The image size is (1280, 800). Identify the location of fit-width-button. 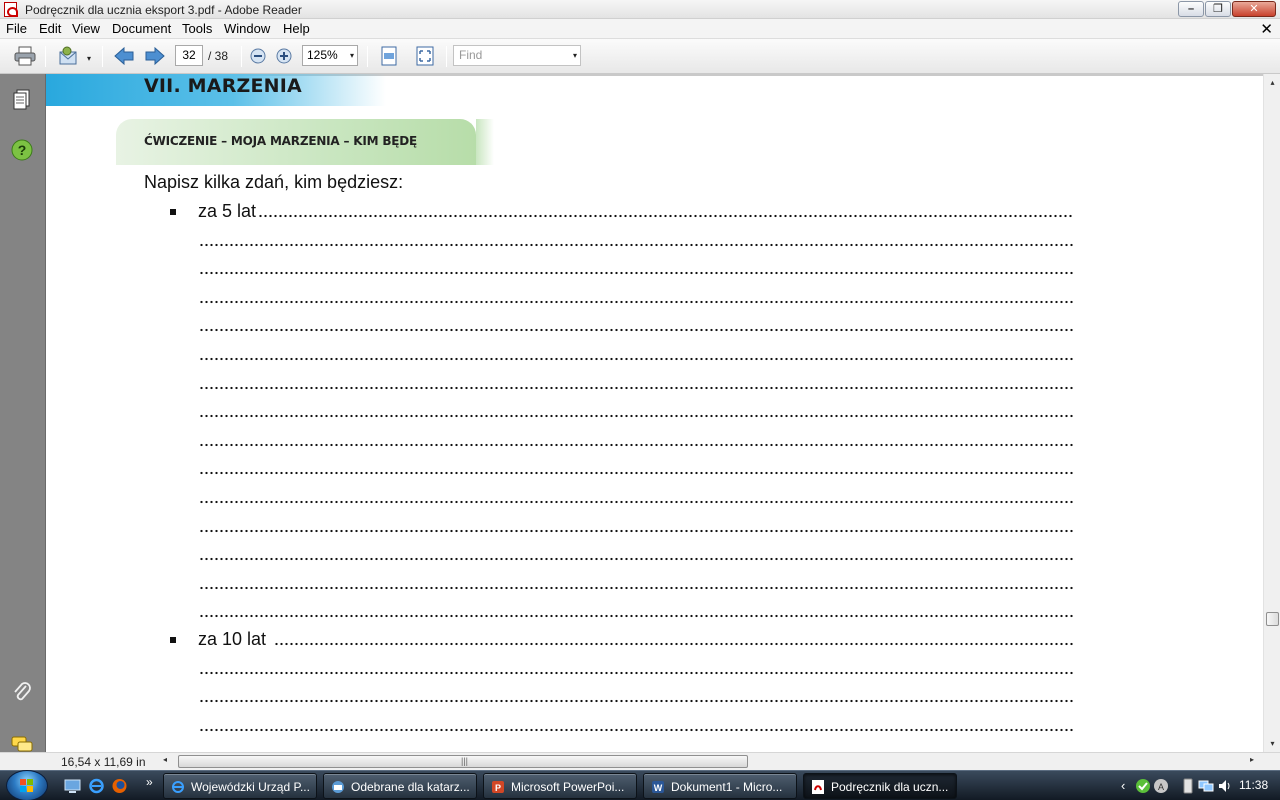
(389, 56).